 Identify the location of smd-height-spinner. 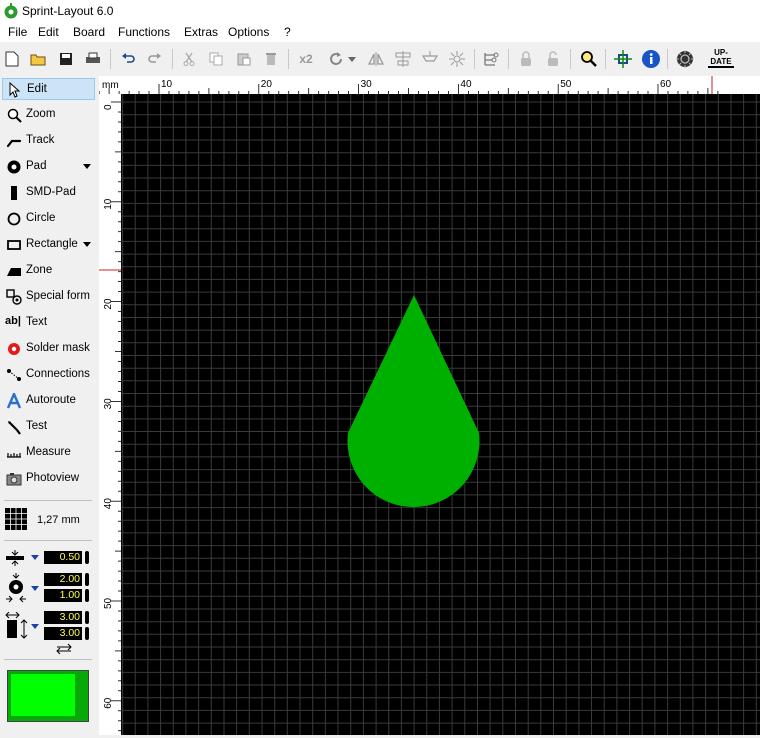
(87, 633).